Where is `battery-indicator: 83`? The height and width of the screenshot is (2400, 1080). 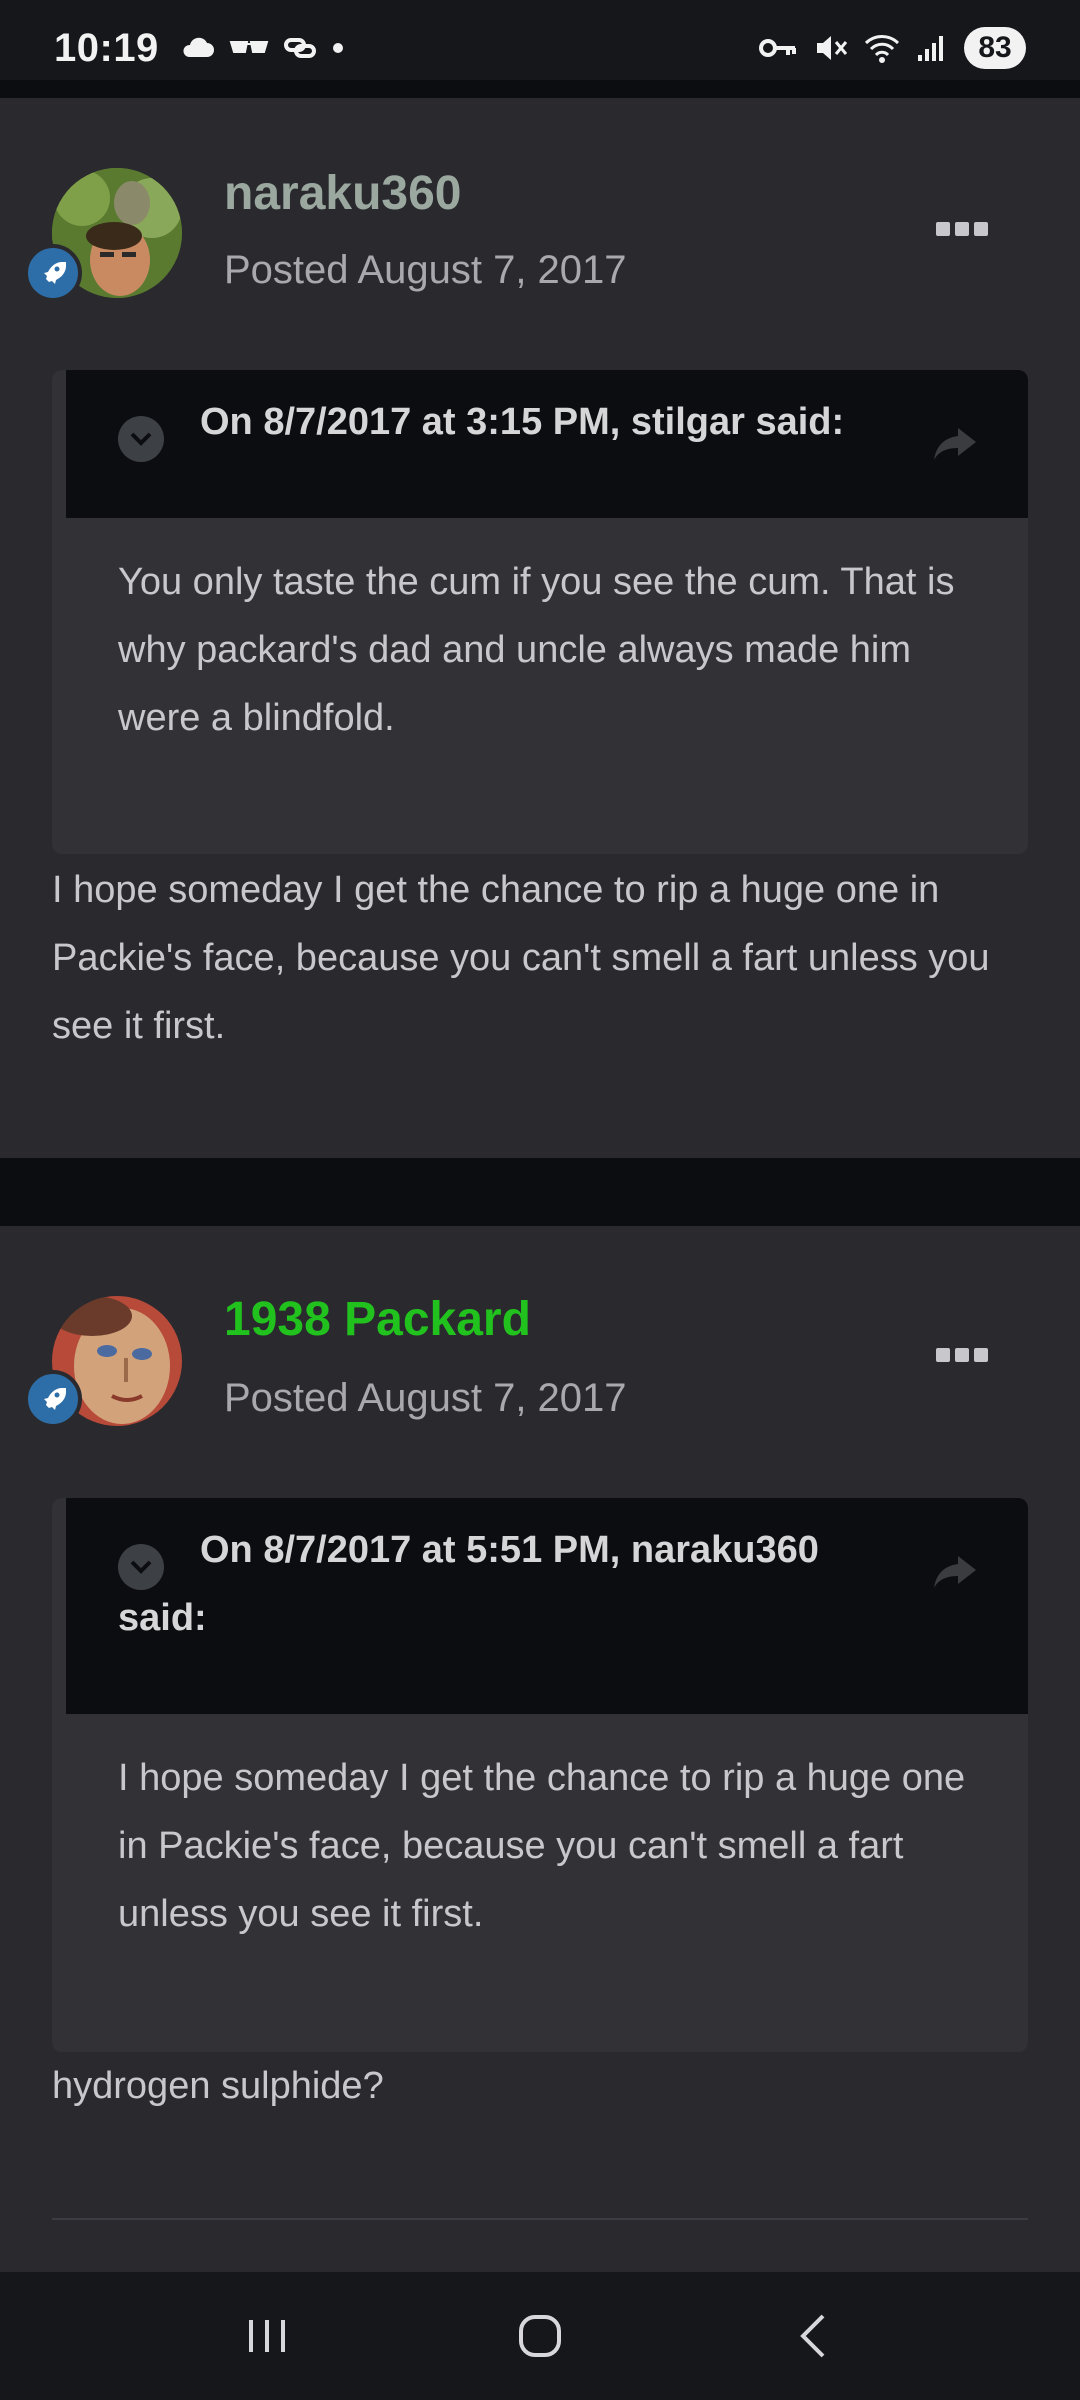
battery-indicator: 83 is located at coordinates (995, 48).